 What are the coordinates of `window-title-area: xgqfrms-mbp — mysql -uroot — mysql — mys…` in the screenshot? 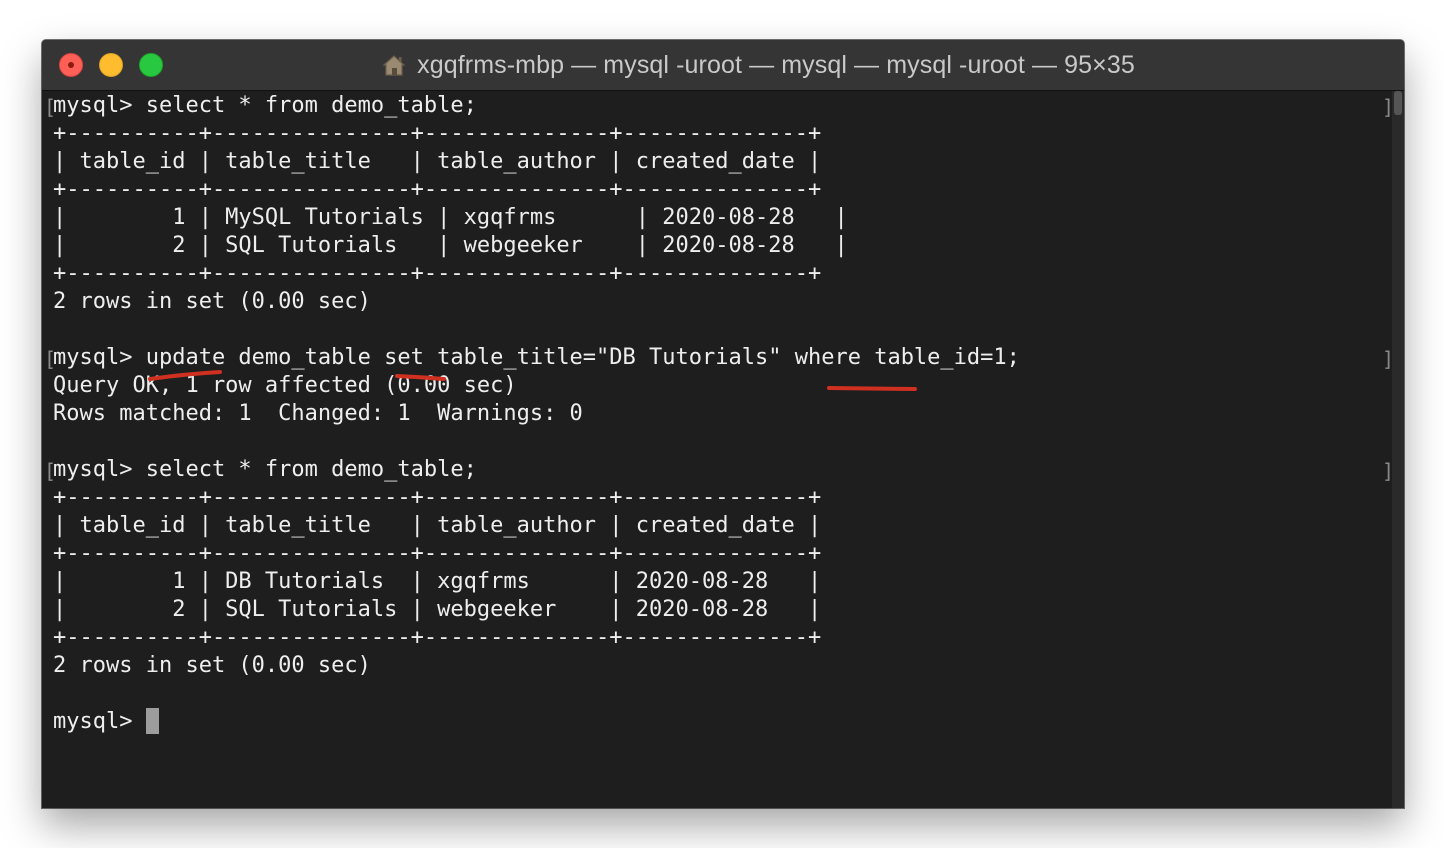 It's located at (723, 65).